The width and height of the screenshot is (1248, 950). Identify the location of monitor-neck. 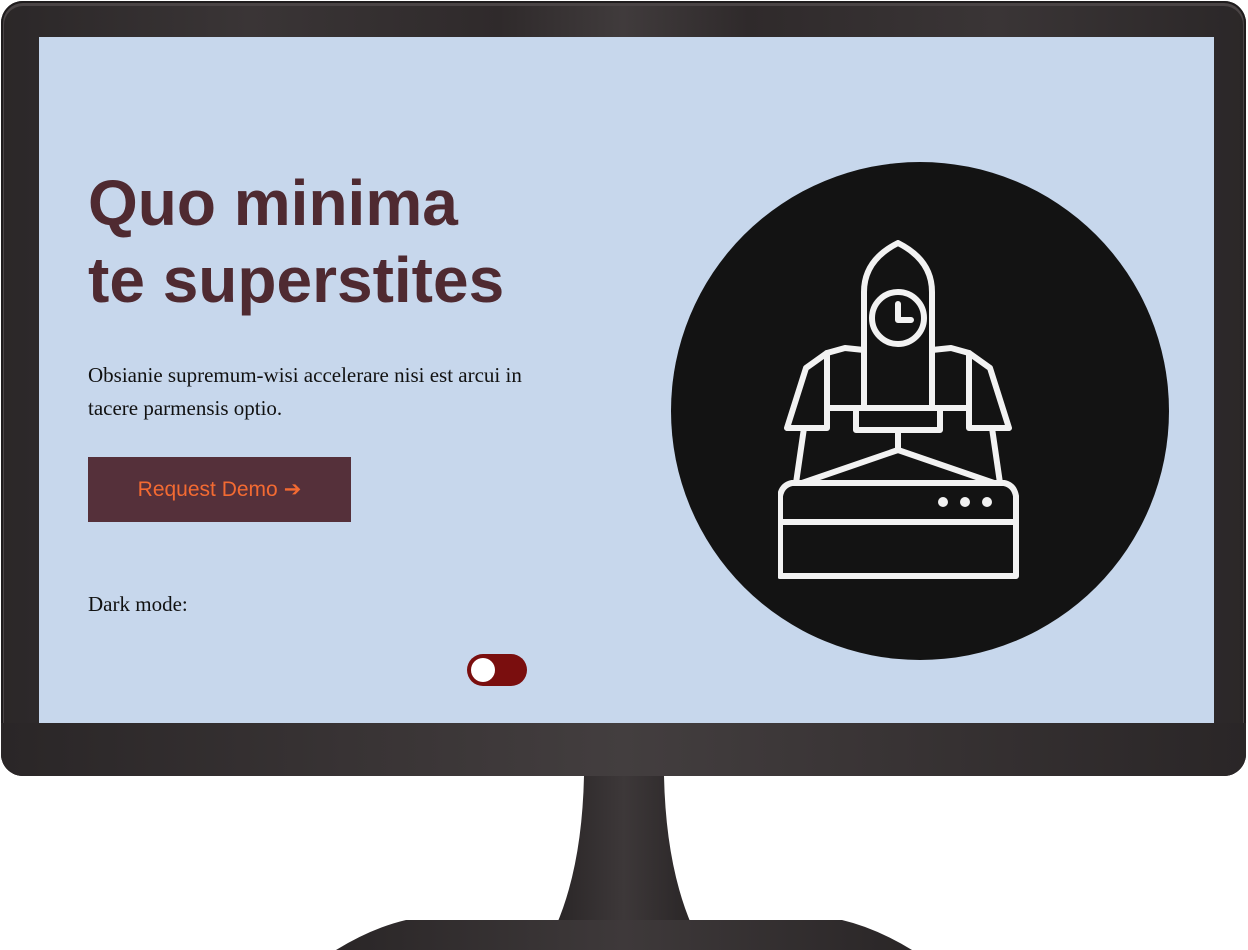
(624, 851).